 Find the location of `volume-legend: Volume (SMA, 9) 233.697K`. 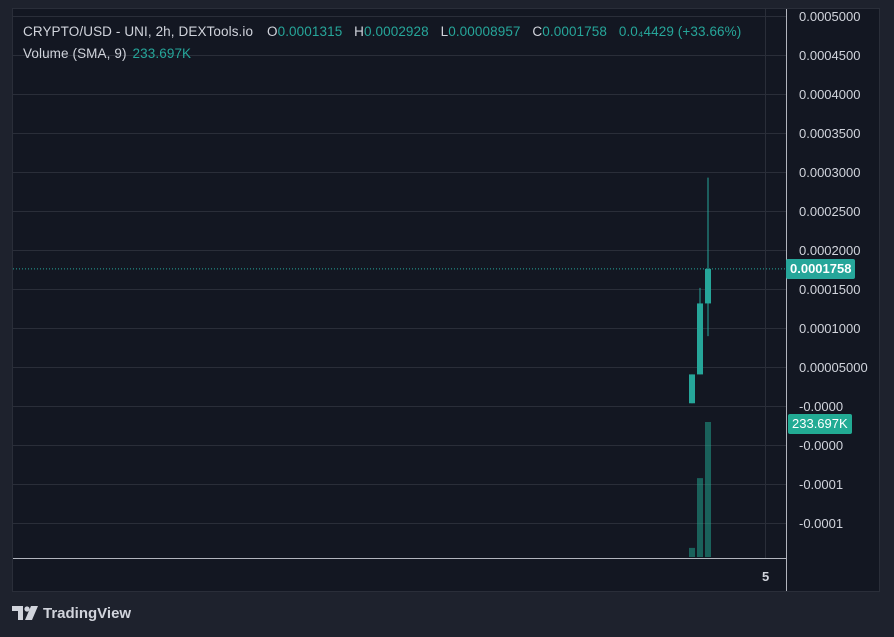

volume-legend: Volume (SMA, 9) 233.697K is located at coordinates (111, 53).